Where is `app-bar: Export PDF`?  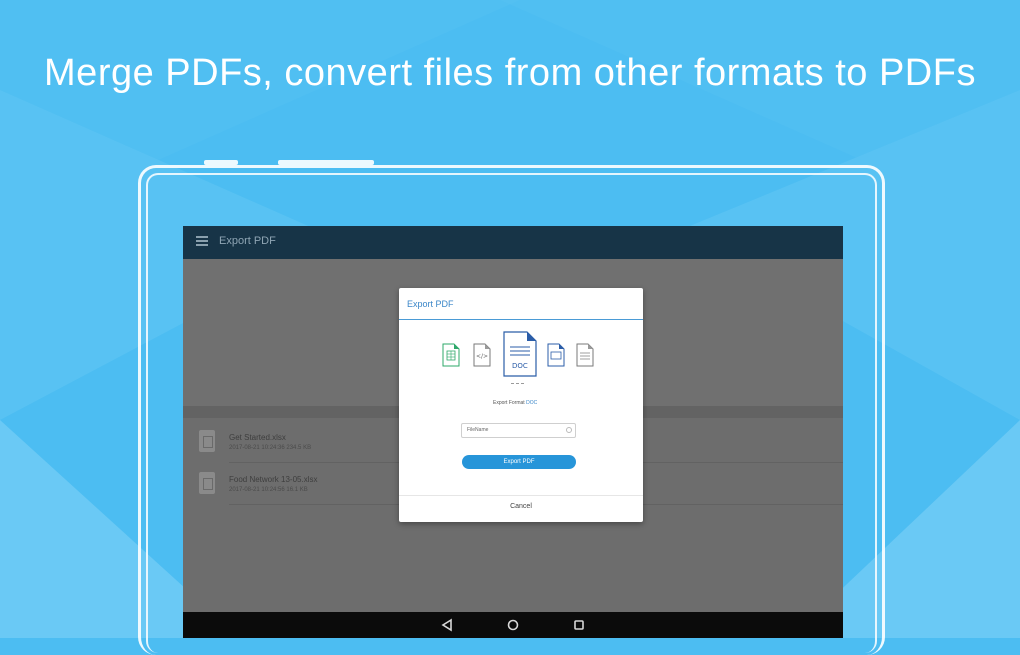 app-bar: Export PDF is located at coordinates (513, 242).